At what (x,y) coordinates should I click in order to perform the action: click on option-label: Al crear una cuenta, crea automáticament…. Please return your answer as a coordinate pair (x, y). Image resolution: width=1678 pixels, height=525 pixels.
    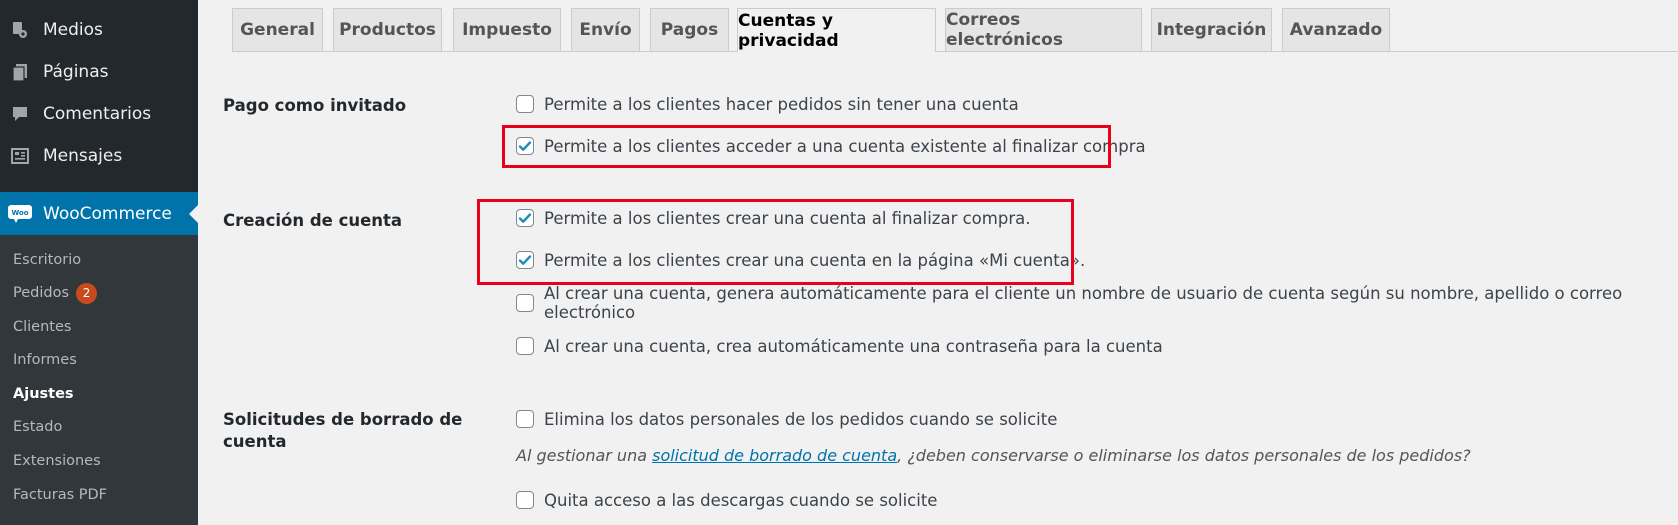
    Looking at the image, I should click on (853, 346).